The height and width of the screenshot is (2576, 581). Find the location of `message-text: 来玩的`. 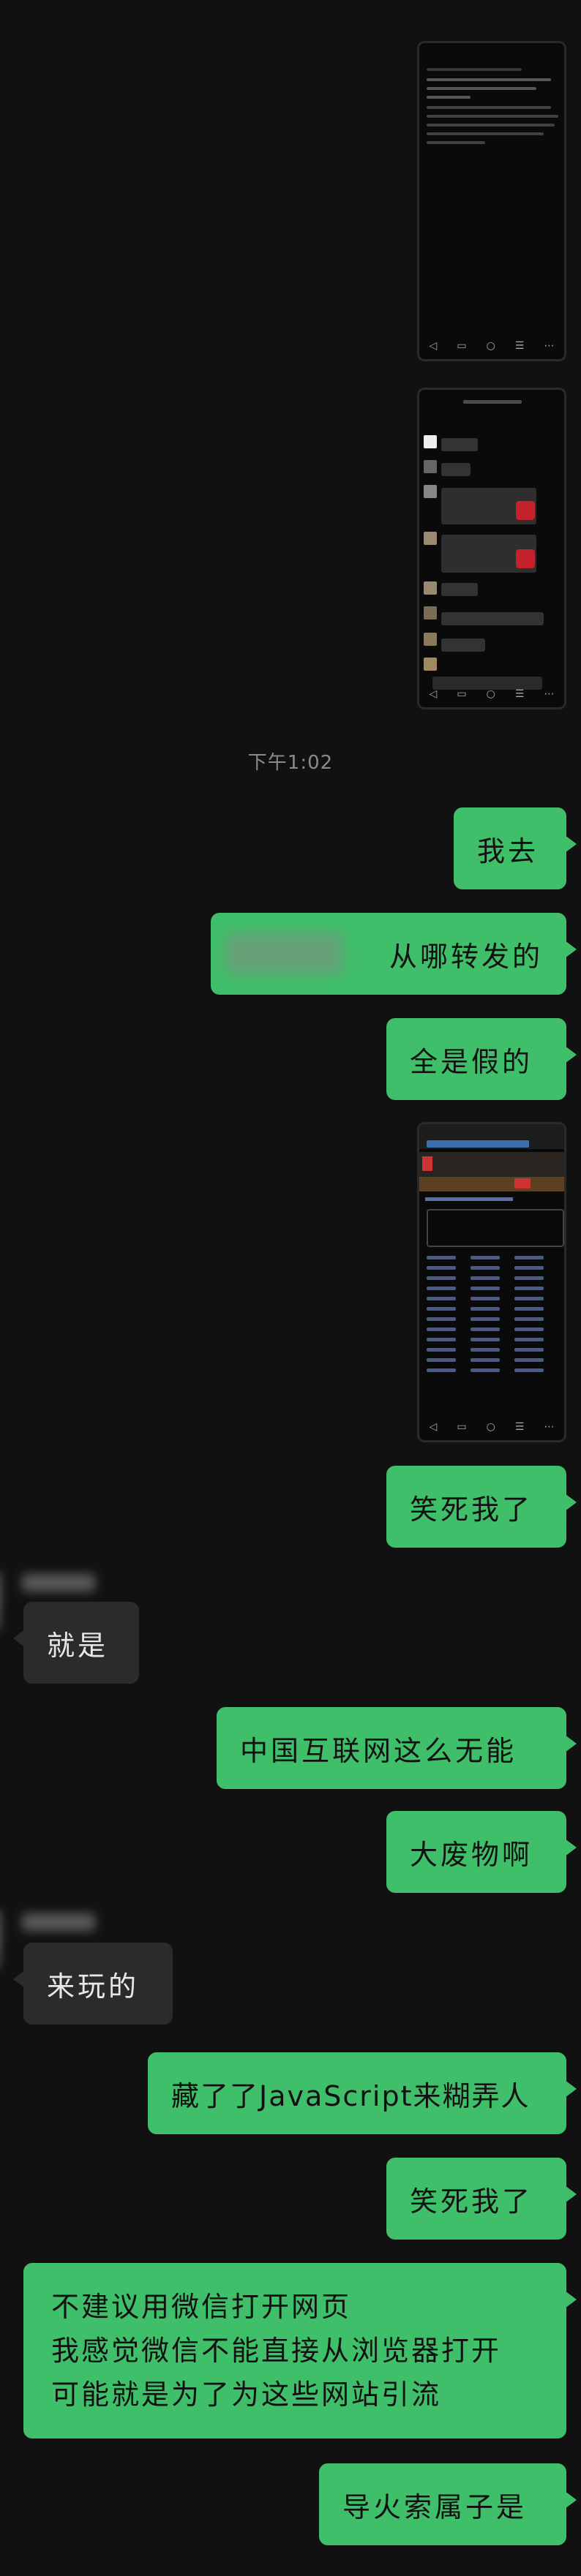

message-text: 来玩的 is located at coordinates (94, 1986).